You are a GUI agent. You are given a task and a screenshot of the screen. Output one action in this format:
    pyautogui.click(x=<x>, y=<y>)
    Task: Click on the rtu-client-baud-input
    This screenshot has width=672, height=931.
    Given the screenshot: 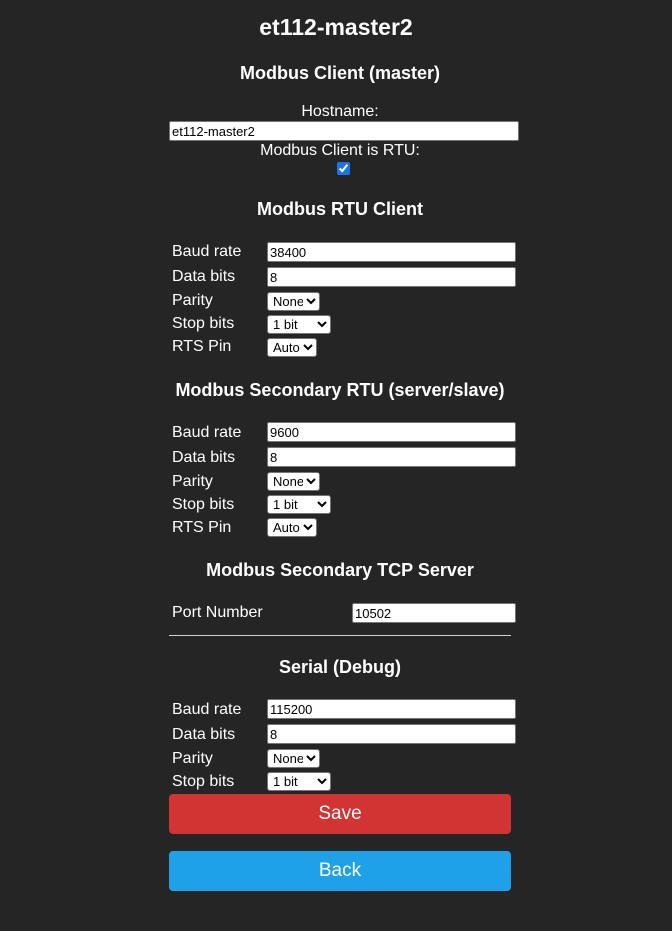 What is the action you would take?
    pyautogui.click(x=391, y=252)
    